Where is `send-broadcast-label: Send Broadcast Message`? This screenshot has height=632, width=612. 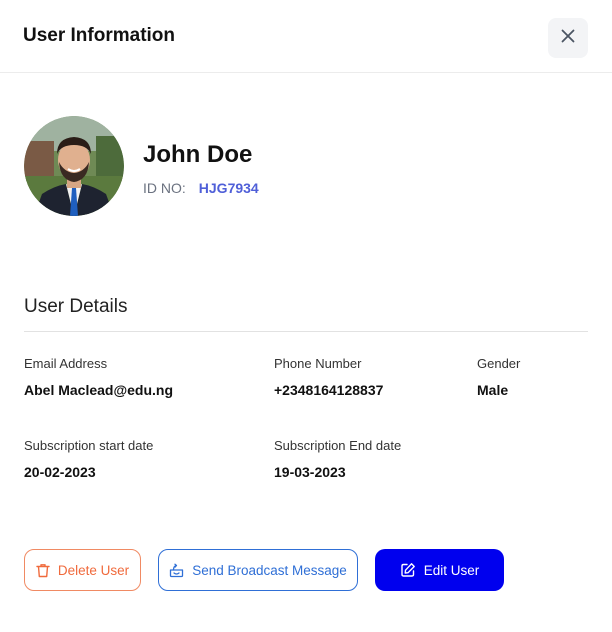
send-broadcast-label: Send Broadcast Message is located at coordinates (269, 570).